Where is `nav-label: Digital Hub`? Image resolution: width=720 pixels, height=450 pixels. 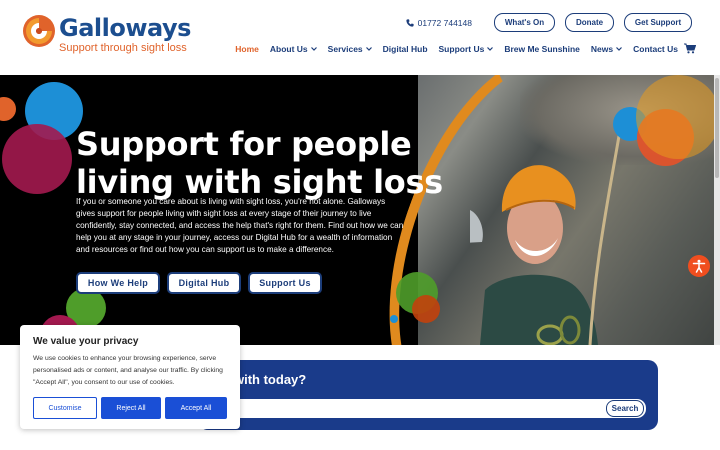
nav-label: Digital Hub is located at coordinates (405, 48).